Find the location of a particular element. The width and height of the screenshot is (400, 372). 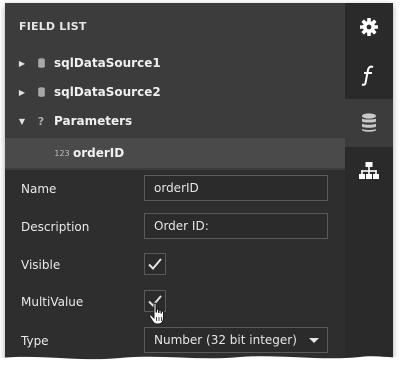

tree-item-label: sqlDataSource1 is located at coordinates (107, 63).